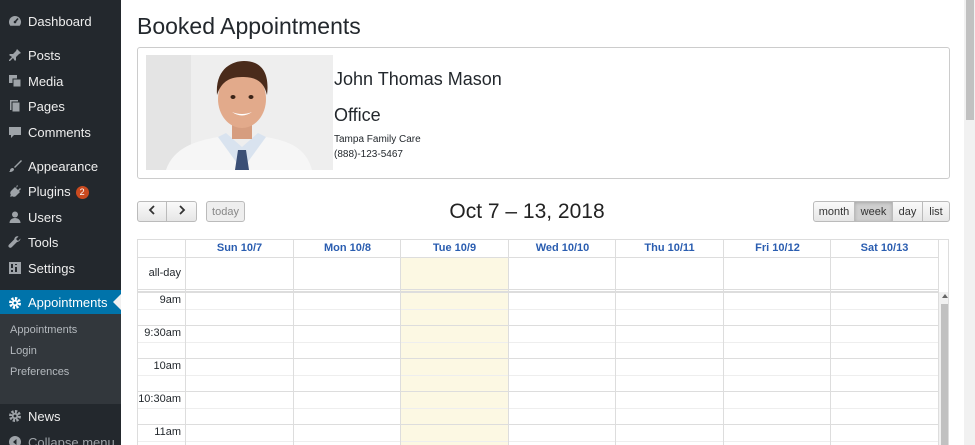 The width and height of the screenshot is (975, 445). What do you see at coordinates (347, 248) in the screenshot?
I see `day-header: Mon 10/8` at bounding box center [347, 248].